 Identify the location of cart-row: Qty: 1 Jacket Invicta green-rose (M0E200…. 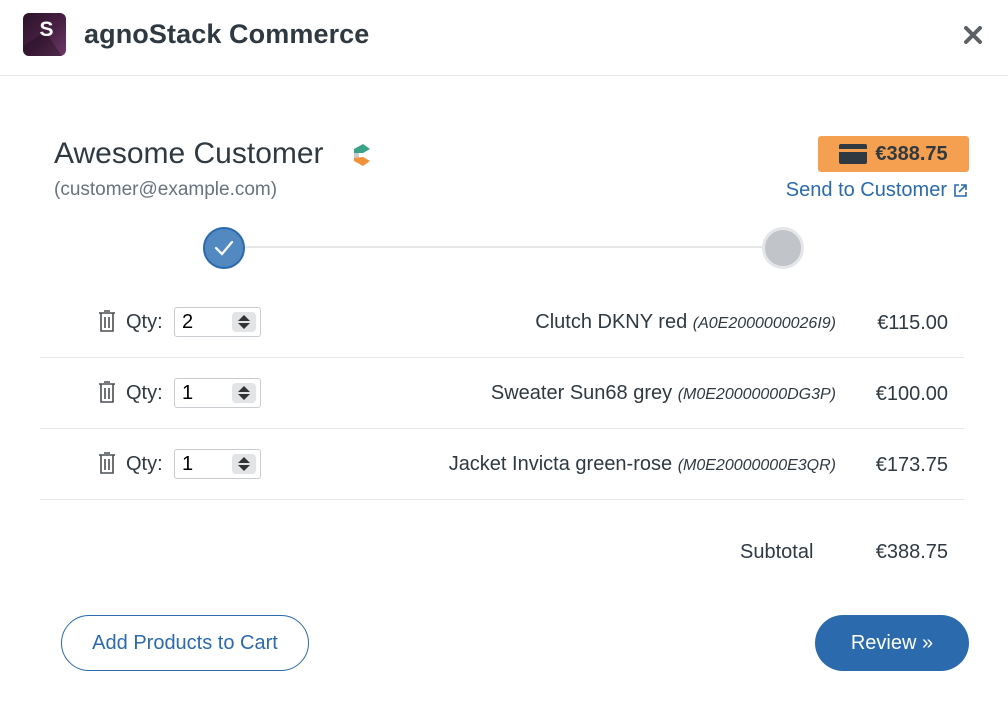
(502, 464).